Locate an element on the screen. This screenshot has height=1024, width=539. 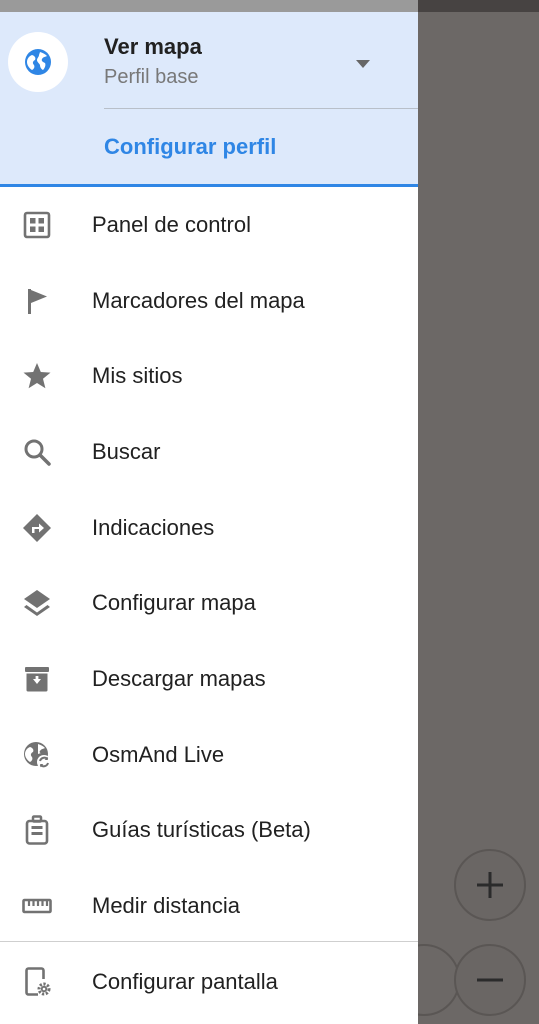
dashboard-icon is located at coordinates (37, 225).